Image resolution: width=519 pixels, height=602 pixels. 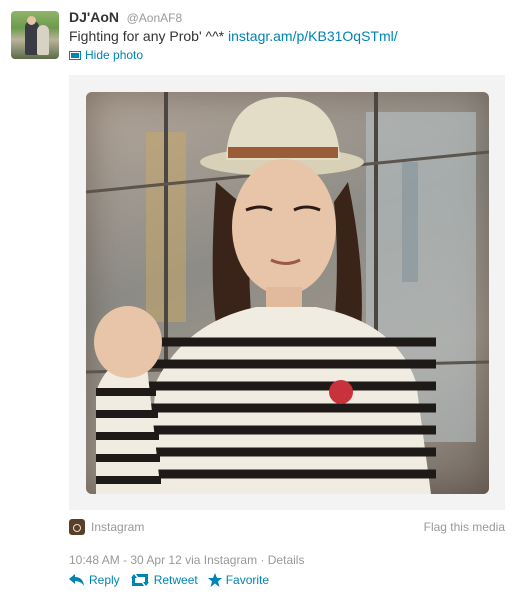 I want to click on hide-photo-label: Hide photo, so click(x=114, y=55).